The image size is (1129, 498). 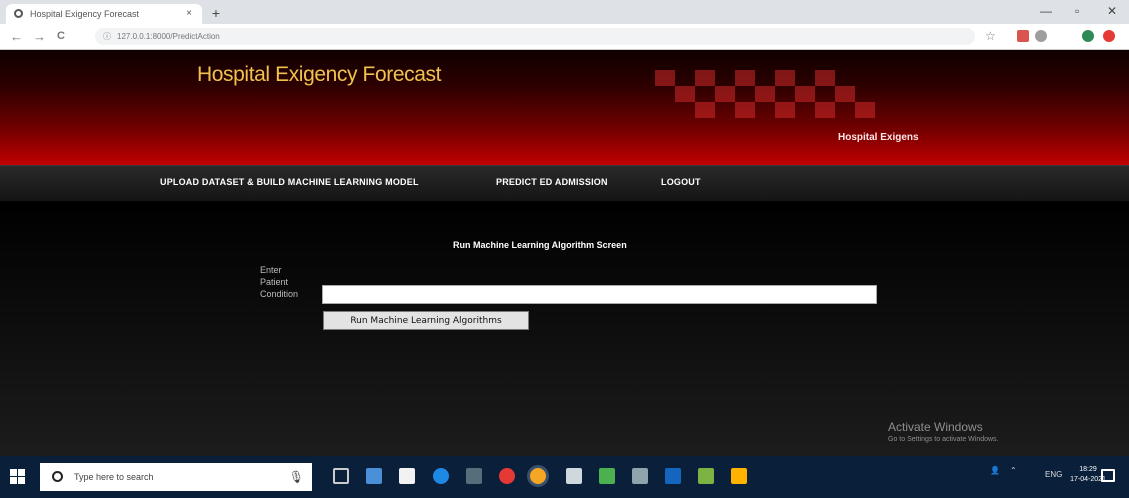 I want to click on patient-condition-input, so click(x=599, y=294).